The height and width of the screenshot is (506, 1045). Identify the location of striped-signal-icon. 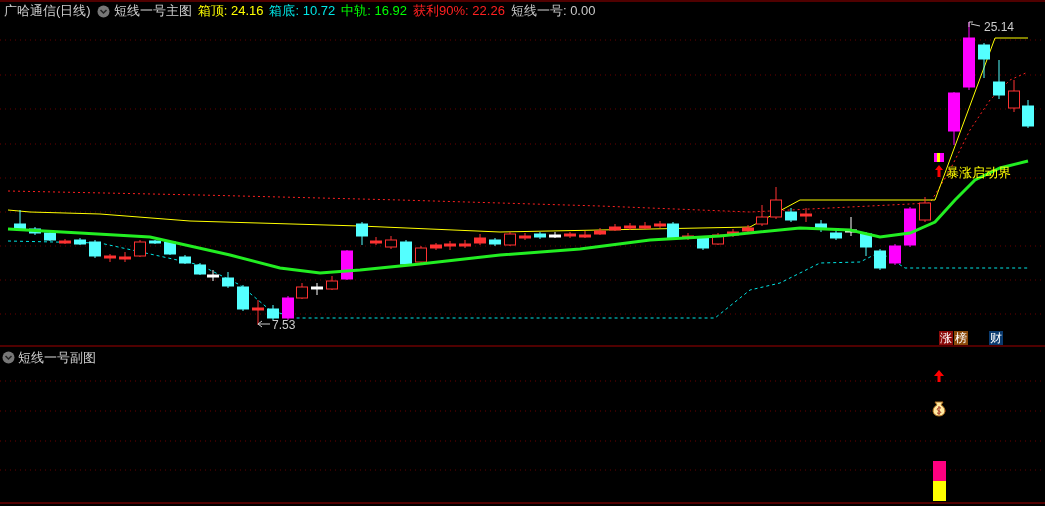
(939, 157).